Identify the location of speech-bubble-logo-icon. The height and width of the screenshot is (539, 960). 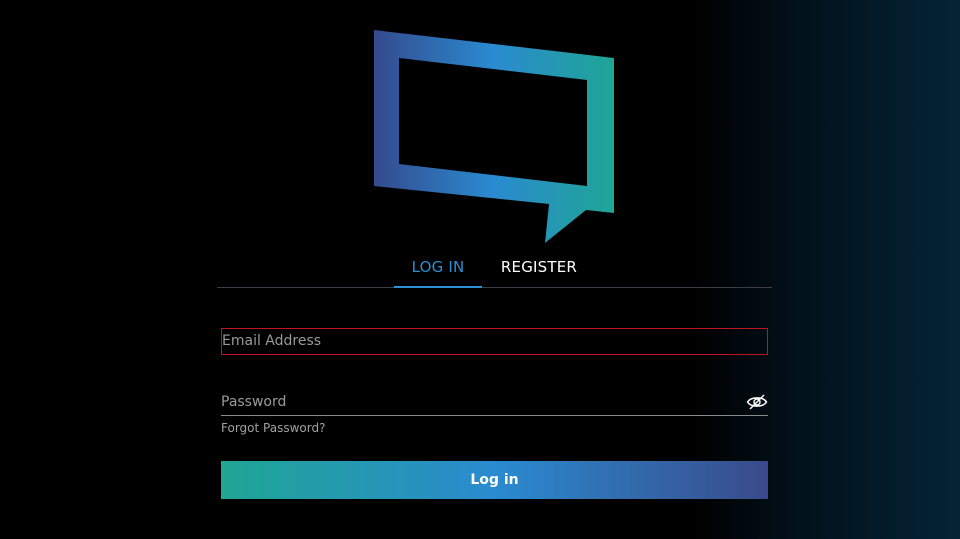
(494, 136).